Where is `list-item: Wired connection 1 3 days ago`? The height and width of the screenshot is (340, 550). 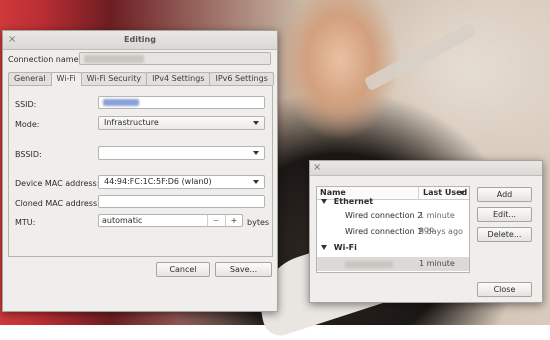
list-item: Wired connection 1 3 days ago is located at coordinates (393, 232).